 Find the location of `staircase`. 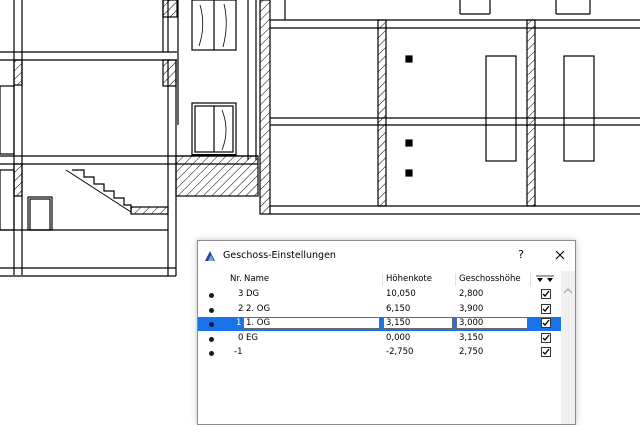

staircase is located at coordinates (102, 191).